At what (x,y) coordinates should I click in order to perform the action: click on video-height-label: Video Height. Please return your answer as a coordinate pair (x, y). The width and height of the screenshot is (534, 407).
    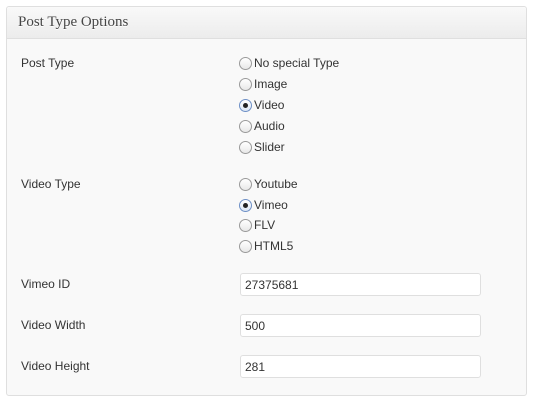
    Looking at the image, I should click on (55, 366).